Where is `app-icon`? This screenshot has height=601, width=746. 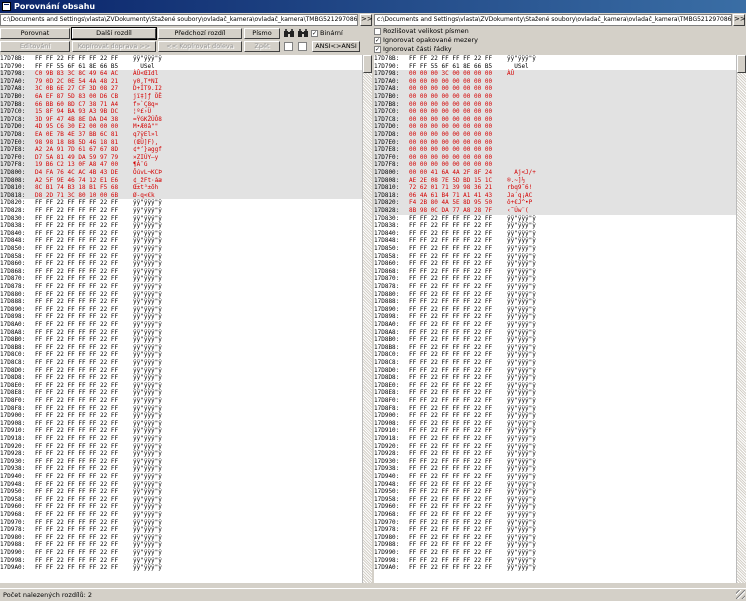
app-icon is located at coordinates (6, 6).